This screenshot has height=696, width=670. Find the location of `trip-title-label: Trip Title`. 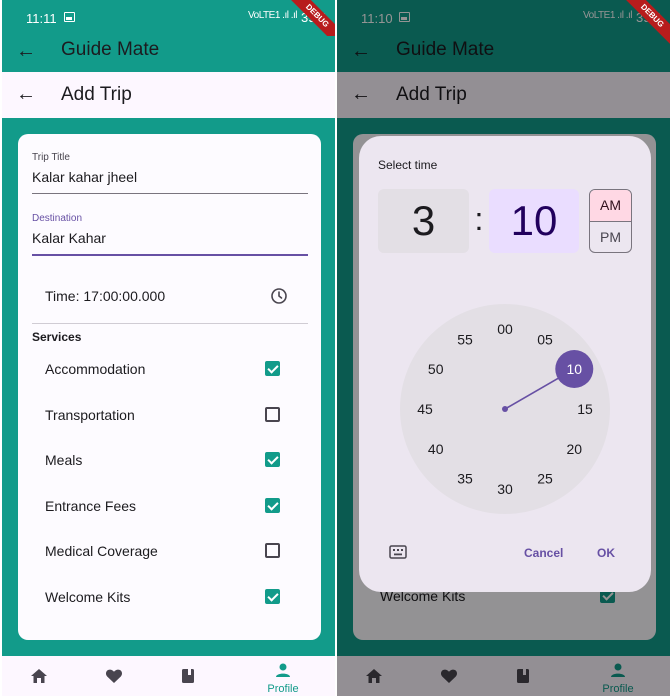

trip-title-label: Trip Title is located at coordinates (51, 157).